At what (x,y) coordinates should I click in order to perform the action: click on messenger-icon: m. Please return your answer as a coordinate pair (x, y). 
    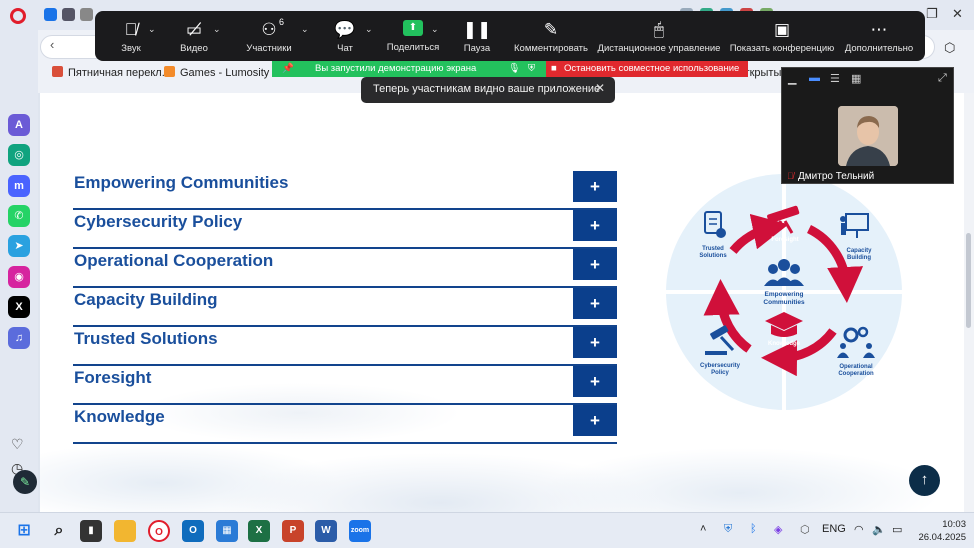
    Looking at the image, I should click on (19, 186).